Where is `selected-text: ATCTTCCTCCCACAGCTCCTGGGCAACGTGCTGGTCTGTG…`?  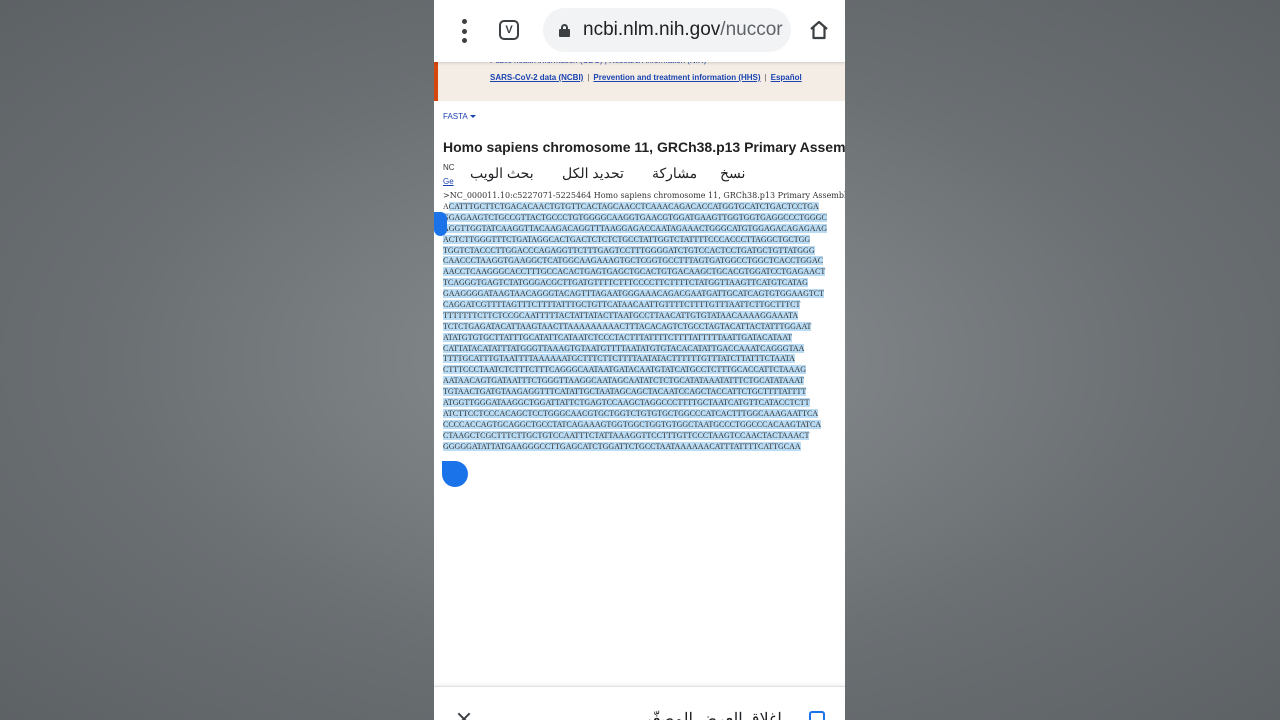 selected-text: ATCTTCCTCCCACAGCTCCTGGGCAACGTGCTGGTCTGTG… is located at coordinates (631, 413).